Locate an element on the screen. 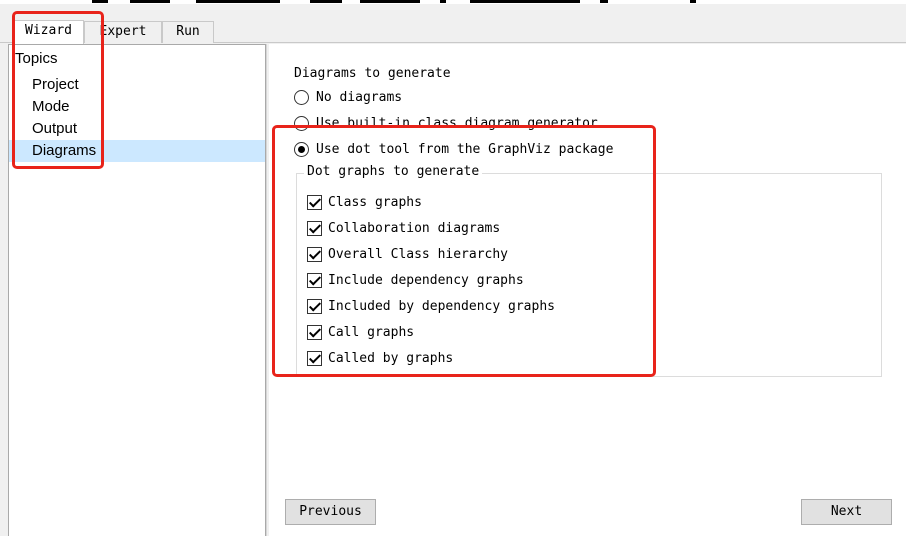  radio-label: Use built-in class diagram generator is located at coordinates (457, 123).